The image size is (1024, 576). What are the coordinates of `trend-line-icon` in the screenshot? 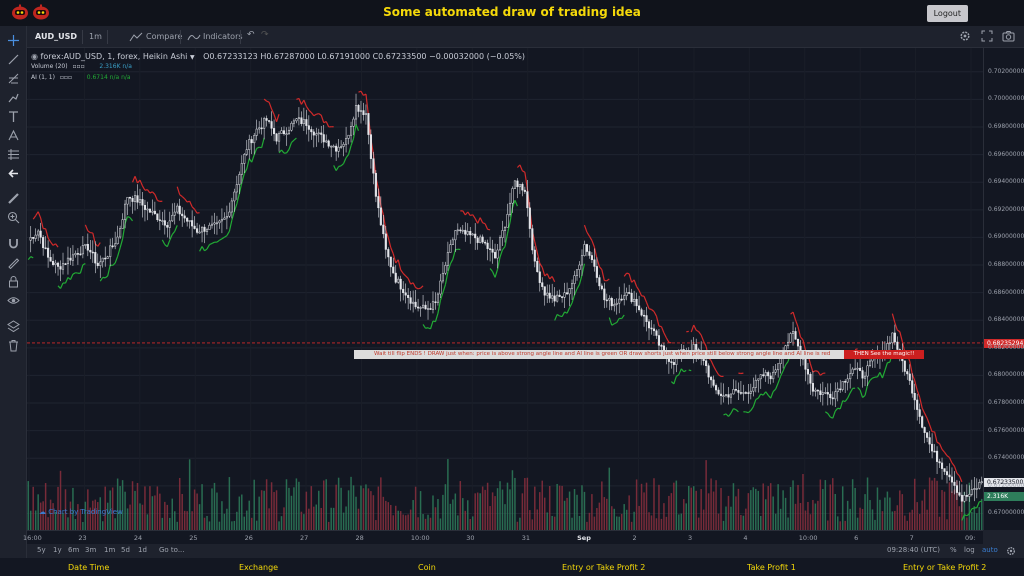 It's located at (13, 59).